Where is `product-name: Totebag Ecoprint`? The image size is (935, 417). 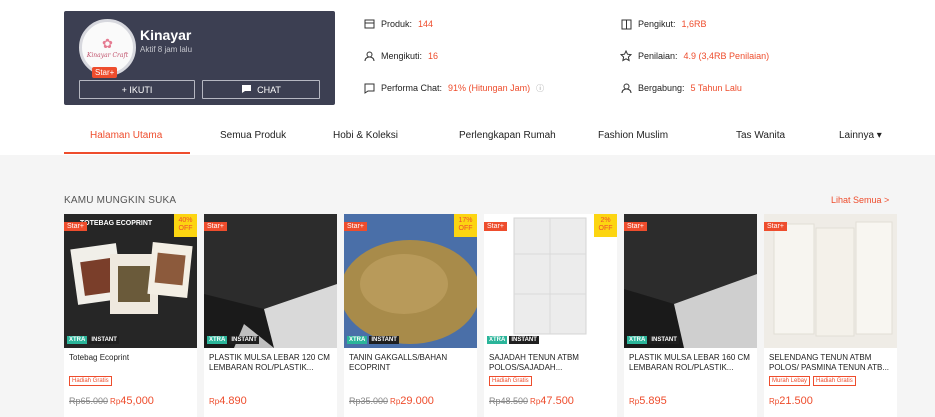 product-name: Totebag Ecoprint is located at coordinates (99, 357).